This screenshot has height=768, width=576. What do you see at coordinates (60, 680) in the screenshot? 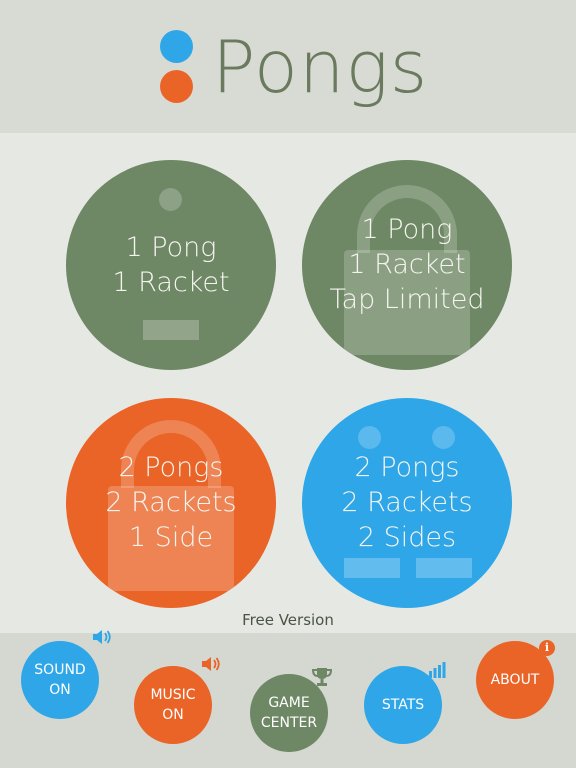
I see `sound-toggle-button: SOUND ON` at bounding box center [60, 680].